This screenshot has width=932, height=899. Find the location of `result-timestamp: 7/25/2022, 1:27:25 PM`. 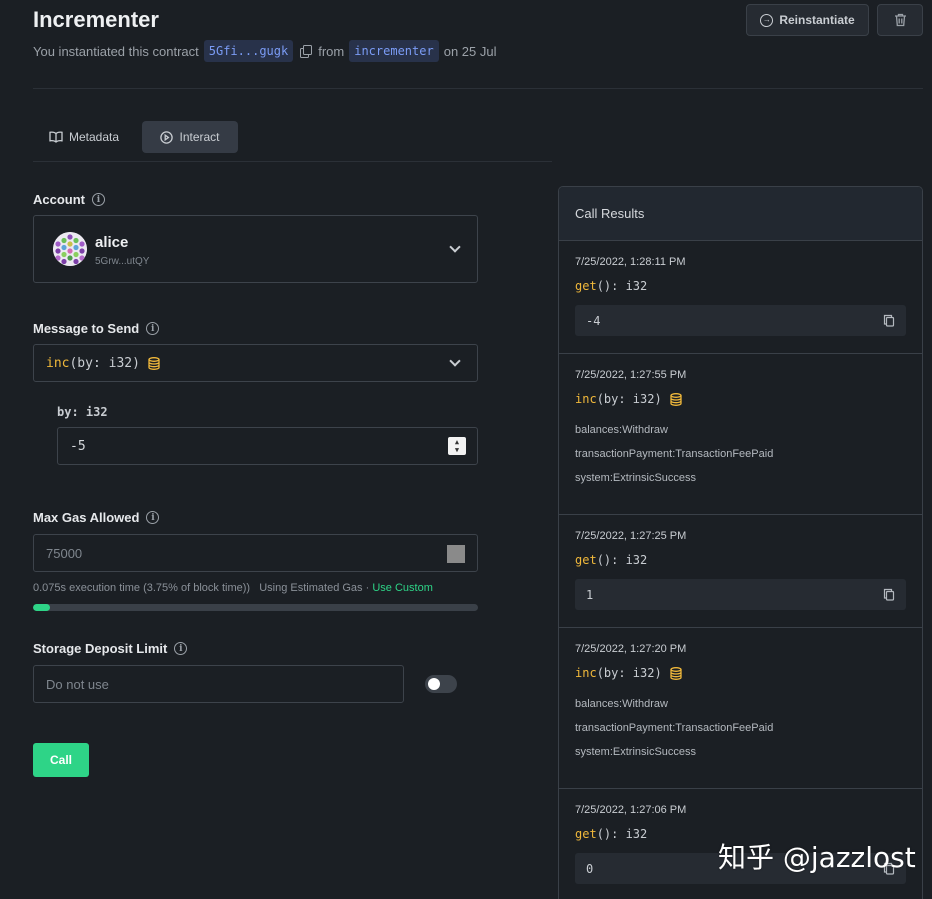

result-timestamp: 7/25/2022, 1:27:25 PM is located at coordinates (631, 536).